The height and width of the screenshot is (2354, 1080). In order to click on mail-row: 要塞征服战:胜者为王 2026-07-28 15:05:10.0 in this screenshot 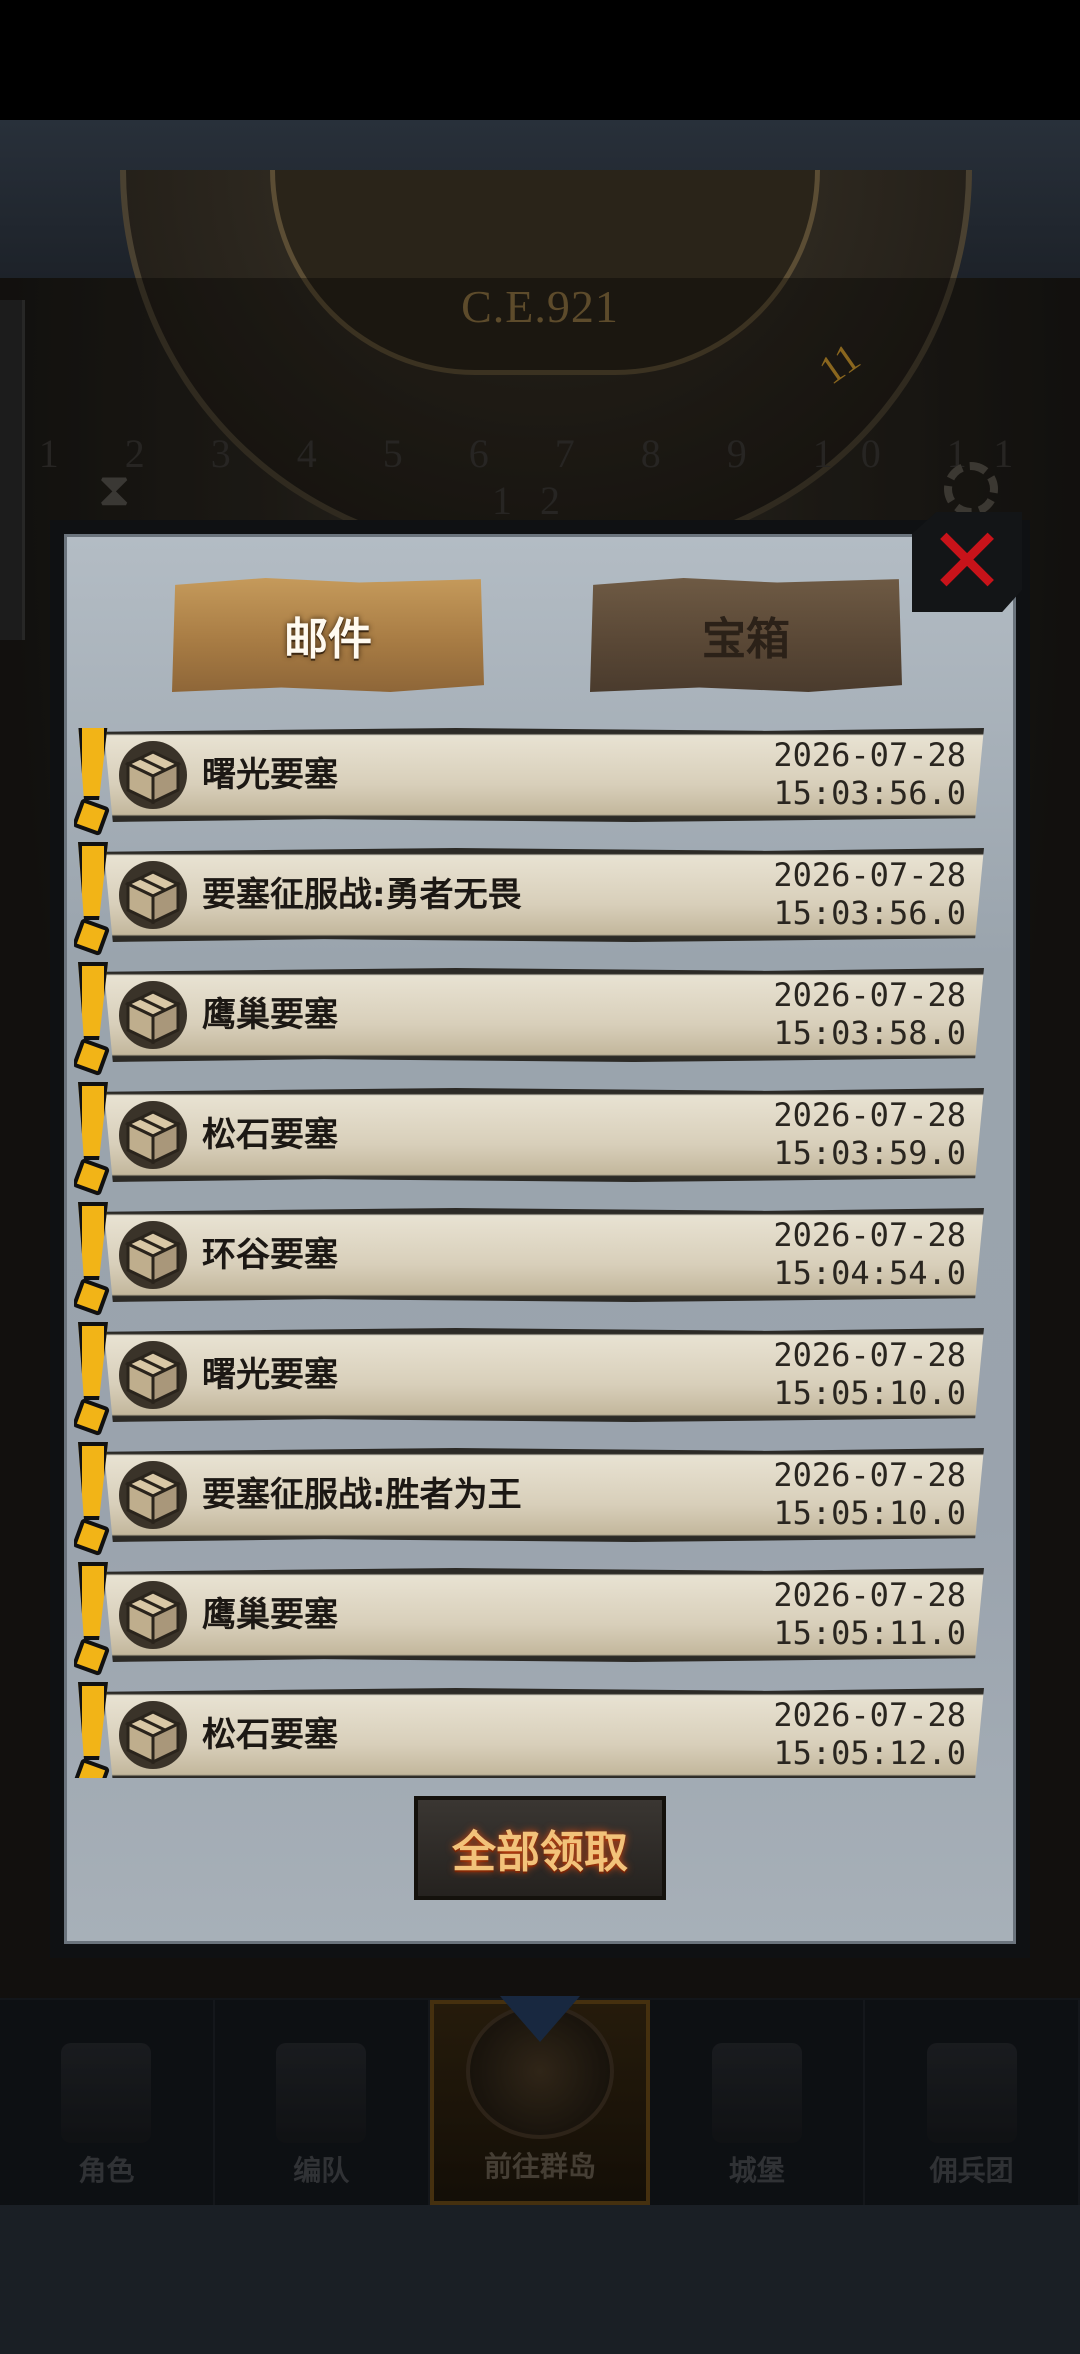, I will do `click(529, 1499)`.